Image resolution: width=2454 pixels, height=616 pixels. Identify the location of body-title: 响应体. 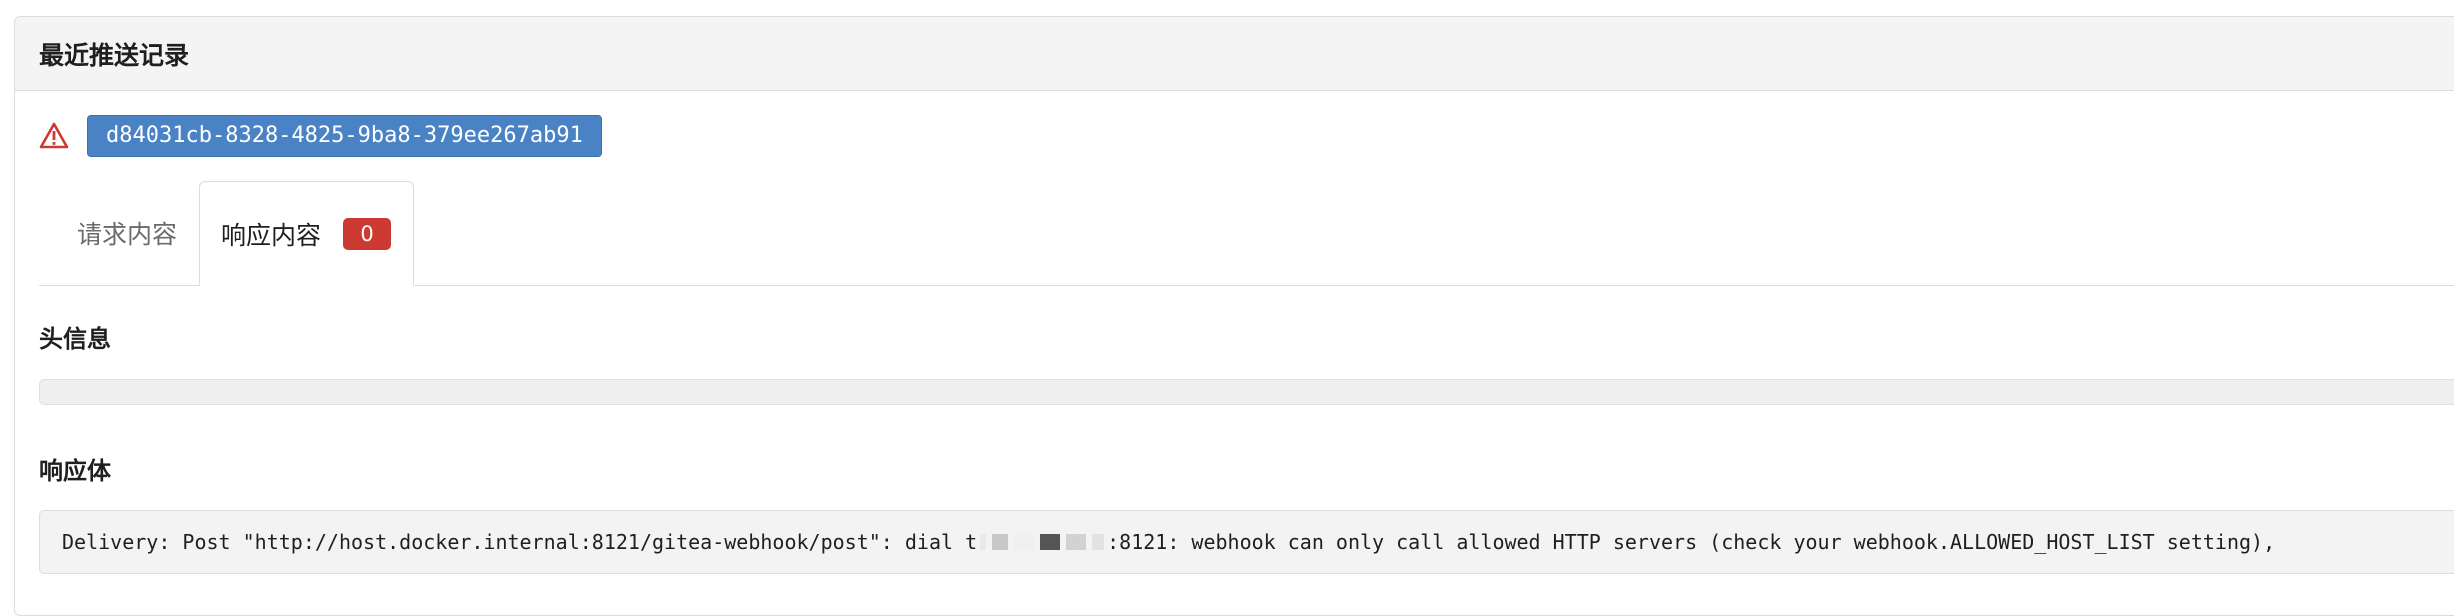
(75, 471).